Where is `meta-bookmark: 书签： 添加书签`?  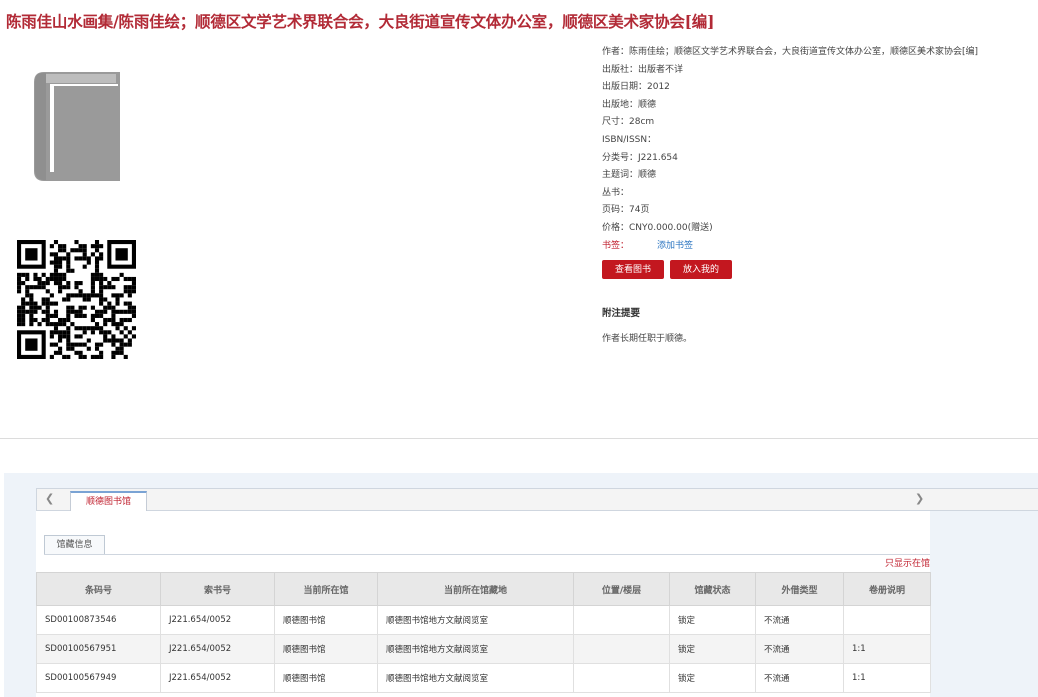
meta-bookmark: 书签： 添加书签 is located at coordinates (818, 247).